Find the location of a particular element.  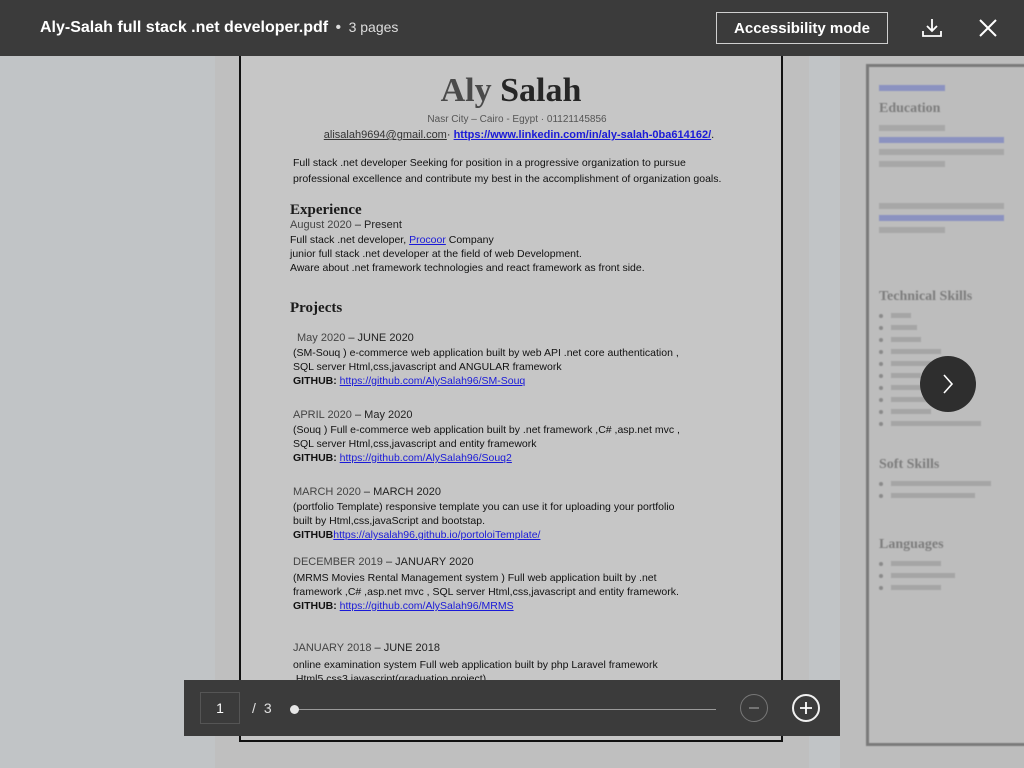

project-date: MARCH 2020 – MARCH 2020 is located at coordinates (367, 492).